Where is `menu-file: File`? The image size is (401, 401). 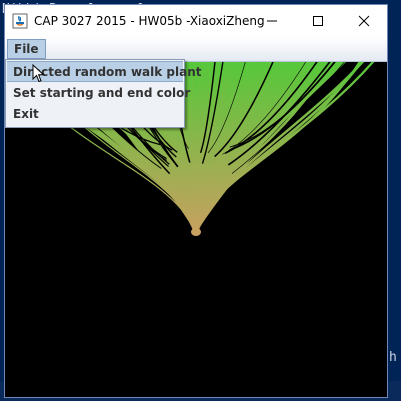 menu-file: File is located at coordinates (26, 49).